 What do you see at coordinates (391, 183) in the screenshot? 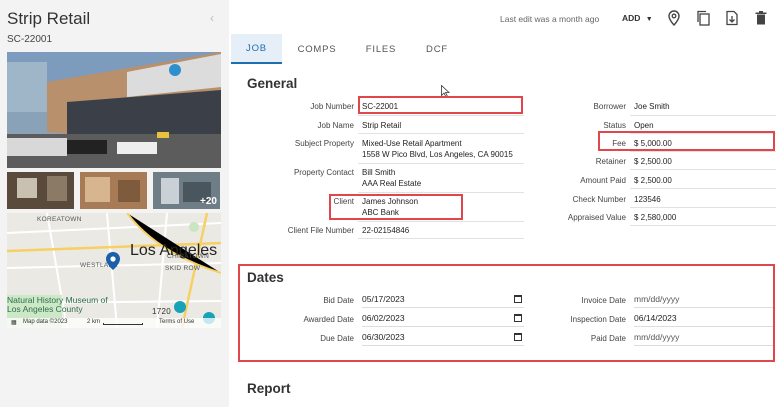
I see `property-contact-company: AAA Real Estate` at bounding box center [391, 183].